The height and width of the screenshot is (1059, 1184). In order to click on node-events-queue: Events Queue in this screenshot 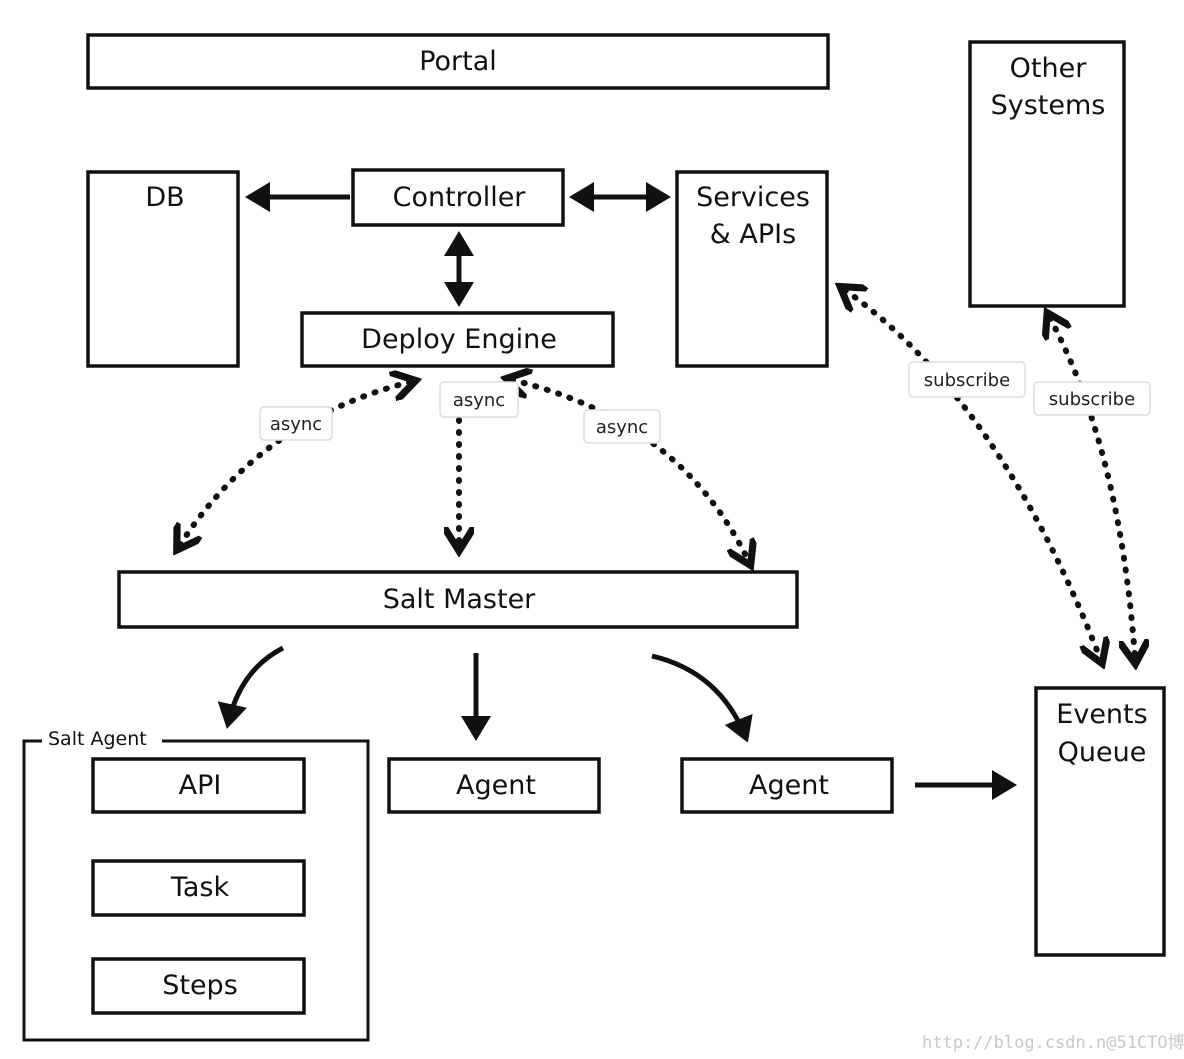, I will do `click(1100, 821)`.